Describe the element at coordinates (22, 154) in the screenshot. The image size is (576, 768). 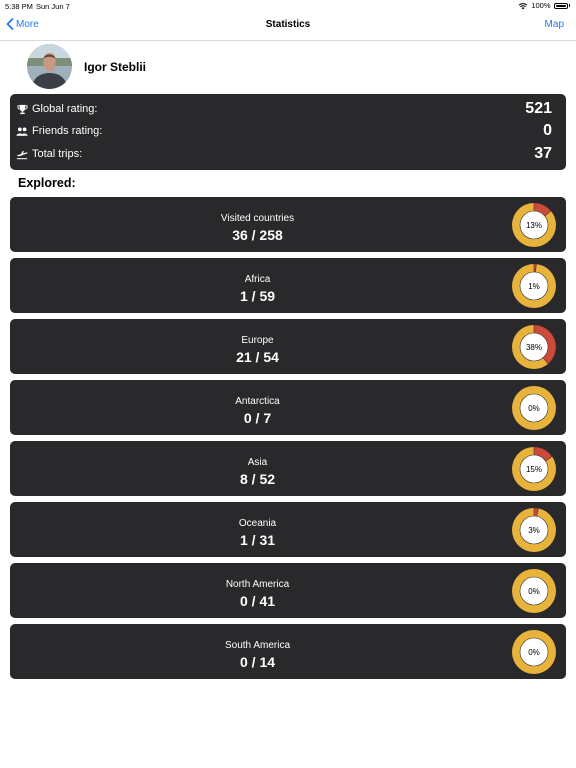
I see `plane-departure-icon` at that location.